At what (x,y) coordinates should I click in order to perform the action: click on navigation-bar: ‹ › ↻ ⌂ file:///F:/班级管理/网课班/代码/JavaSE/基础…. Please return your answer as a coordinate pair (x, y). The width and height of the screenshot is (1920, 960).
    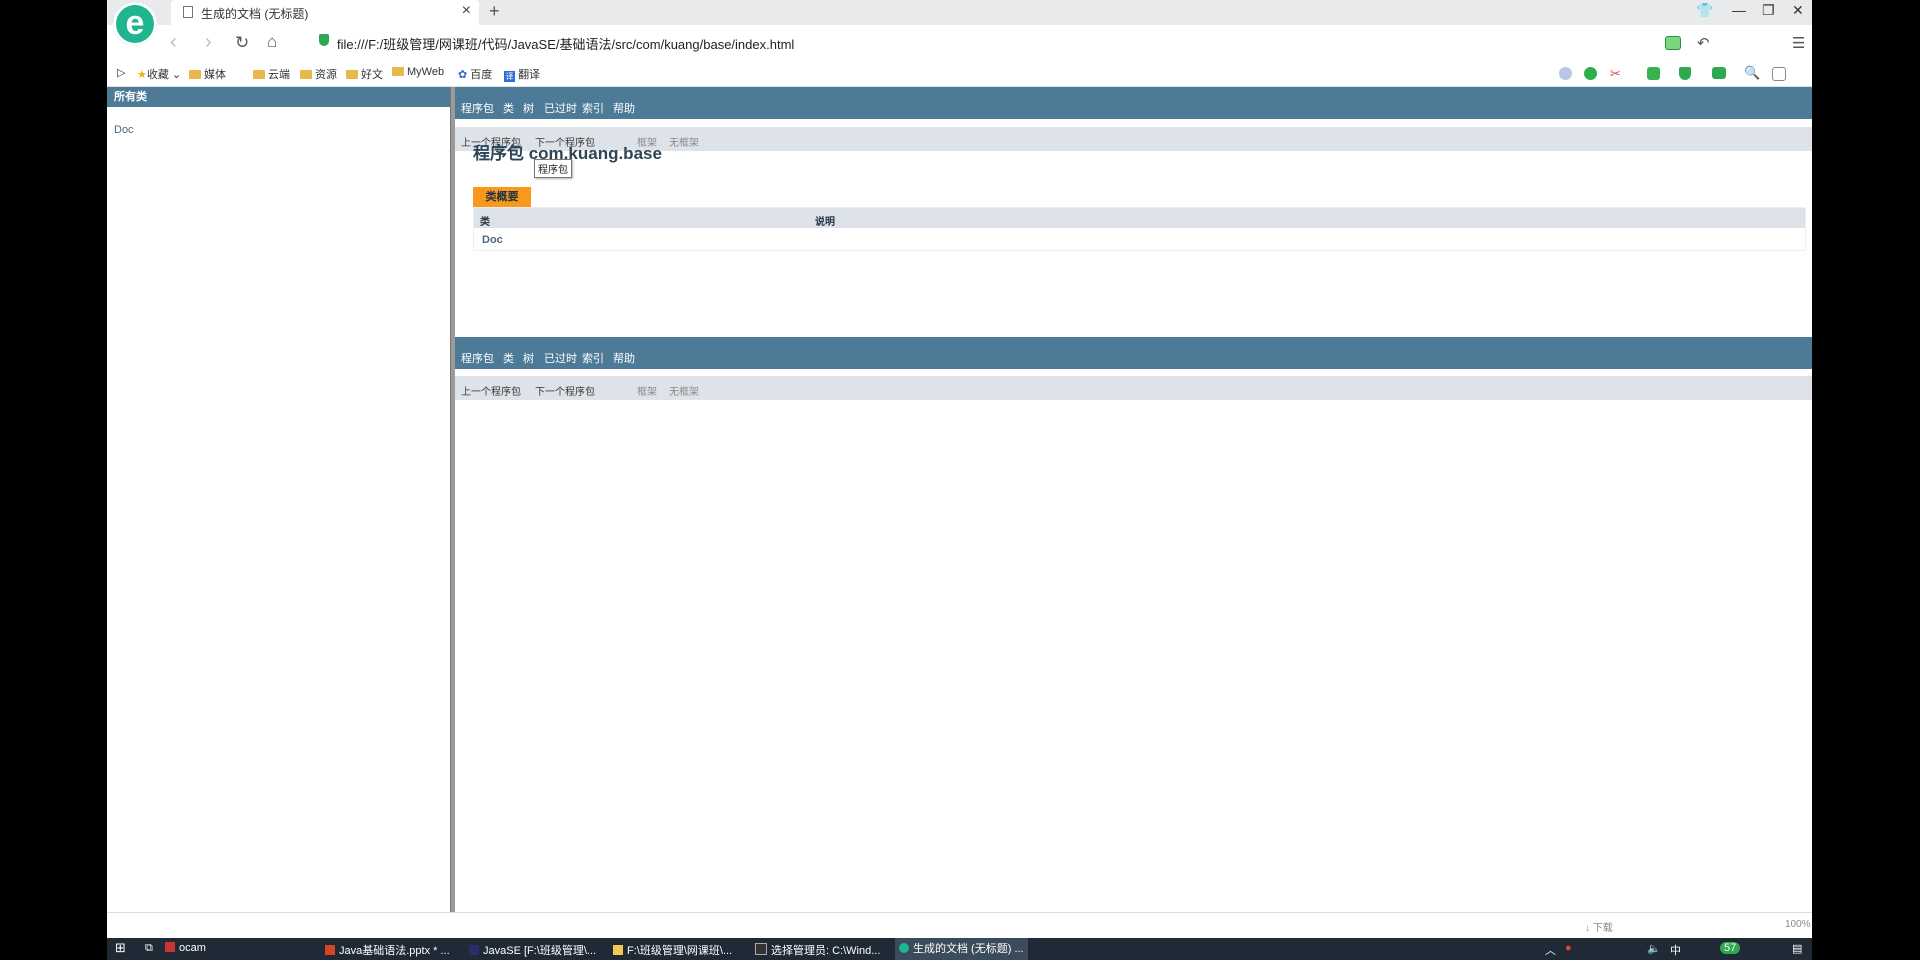
    Looking at the image, I should click on (959, 43).